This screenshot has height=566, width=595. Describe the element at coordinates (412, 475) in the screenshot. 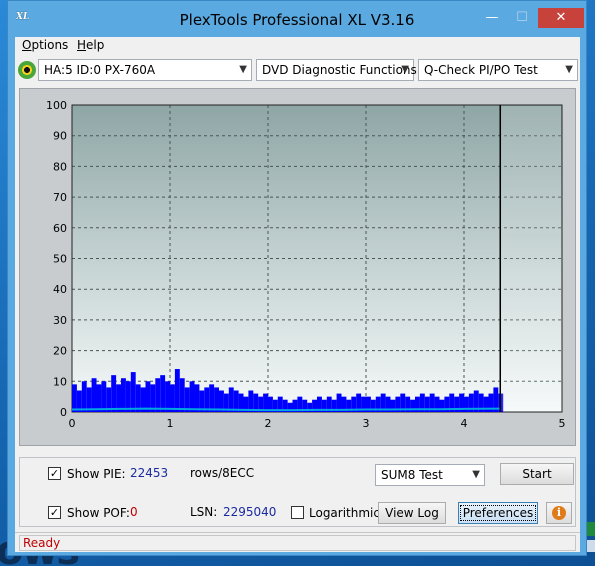

I see `sum-test-value: SUM8 Test` at that location.